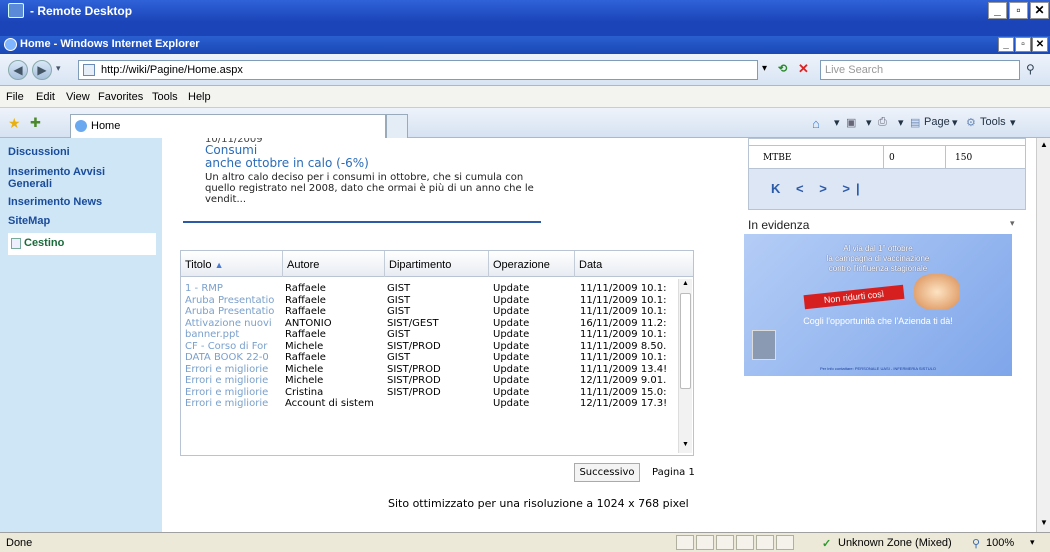 The image size is (1050, 552). I want to click on column-operazione: Operazione, so click(532, 264).